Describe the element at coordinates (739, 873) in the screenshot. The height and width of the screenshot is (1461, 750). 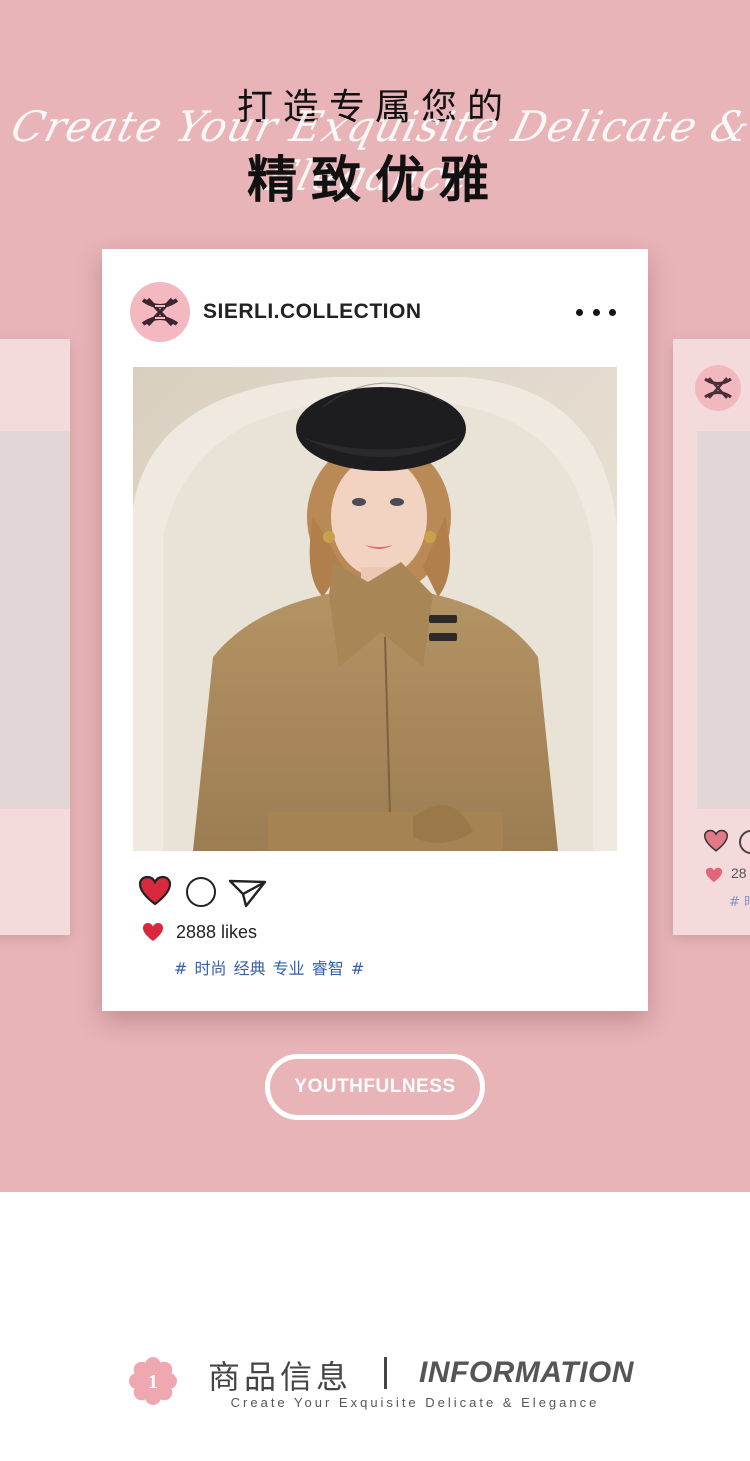
I see `side-likes-count: 28` at that location.